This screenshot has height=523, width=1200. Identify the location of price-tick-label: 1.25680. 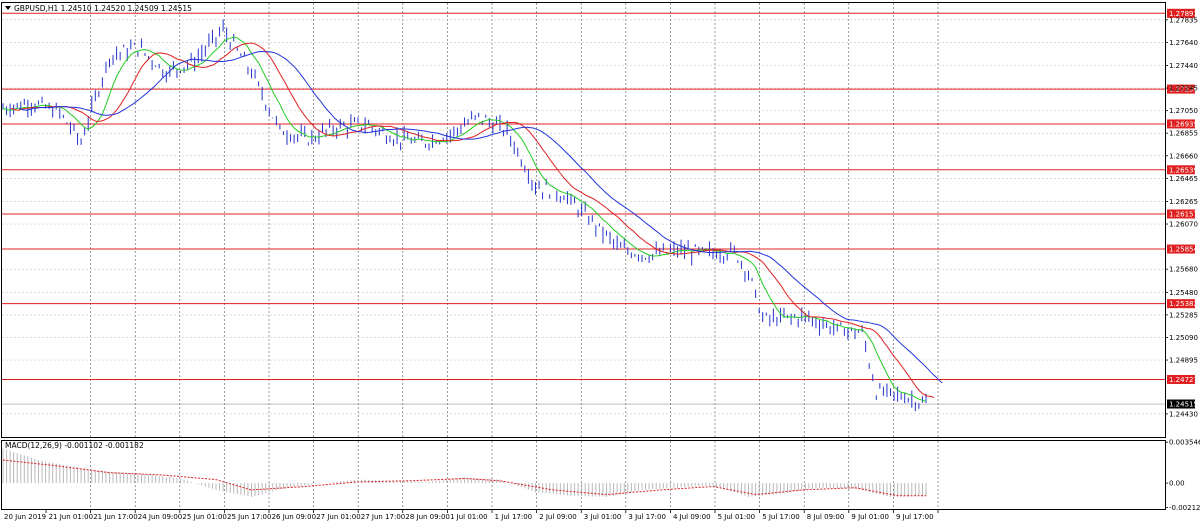
(1183, 270).